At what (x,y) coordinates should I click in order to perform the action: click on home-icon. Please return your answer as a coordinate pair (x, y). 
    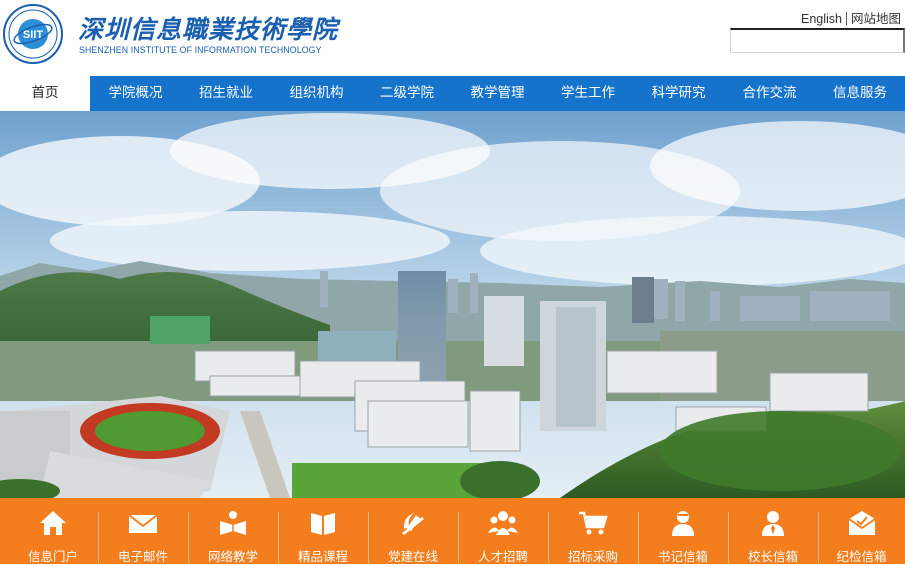
    Looking at the image, I should click on (53, 523).